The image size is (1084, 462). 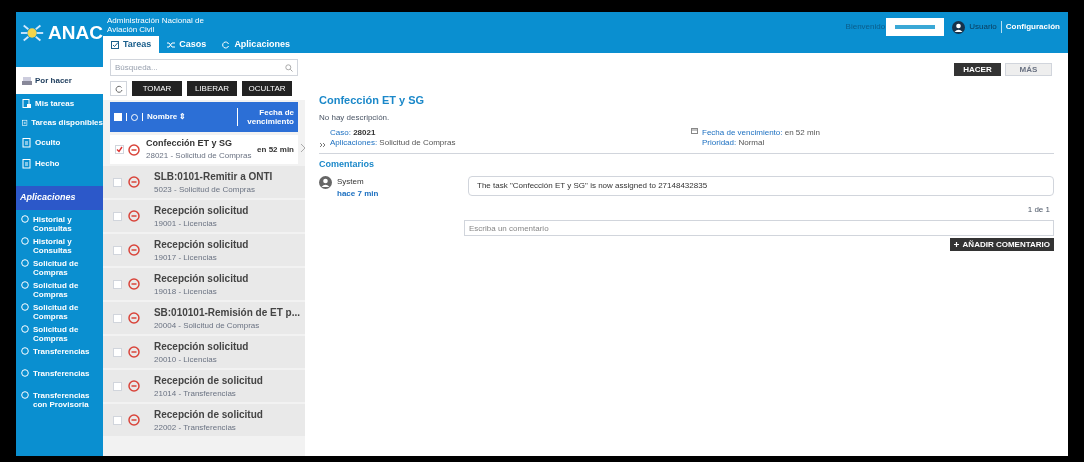 I want to click on comment-bubble: The task "Confección ET y SG" is now assigned to 27148432835, so click(x=761, y=186).